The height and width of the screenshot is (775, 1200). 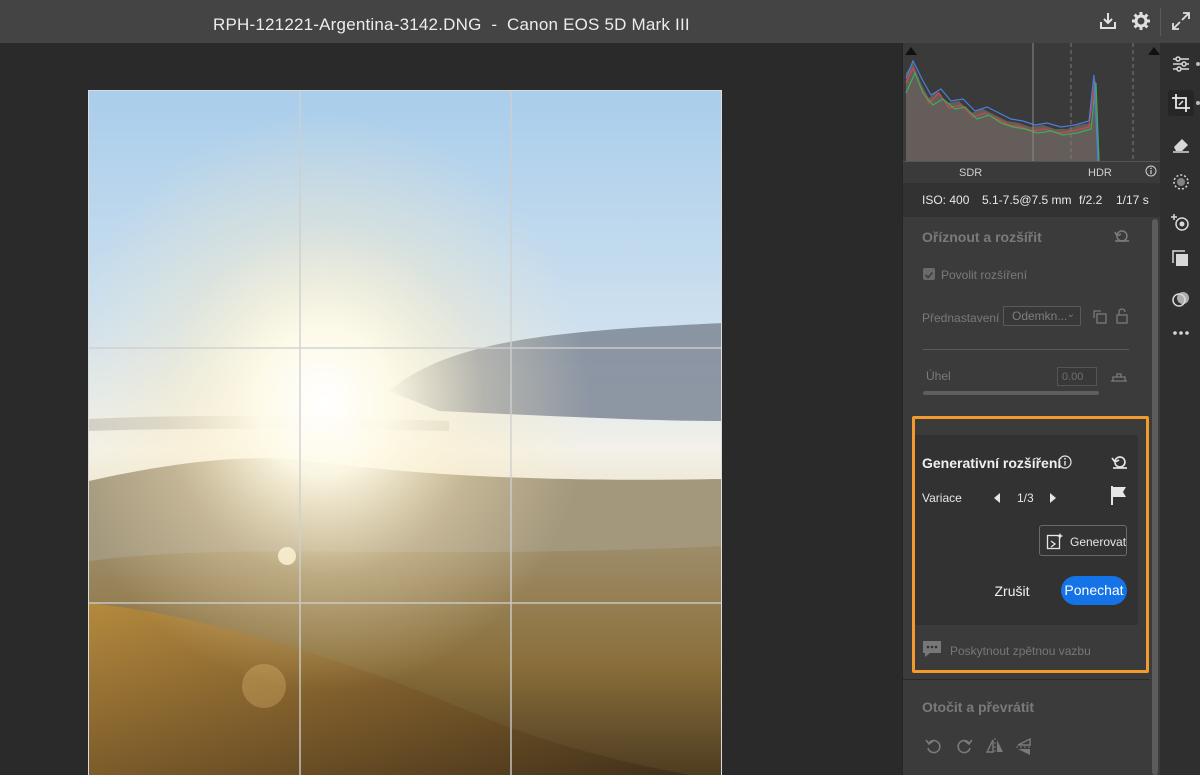 I want to click on sdr-label: SDR, so click(x=971, y=173).